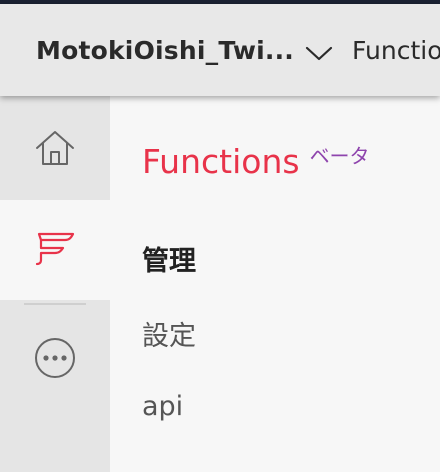 This screenshot has width=440, height=472. I want to click on title-row: Functions ベータ, so click(256, 162).